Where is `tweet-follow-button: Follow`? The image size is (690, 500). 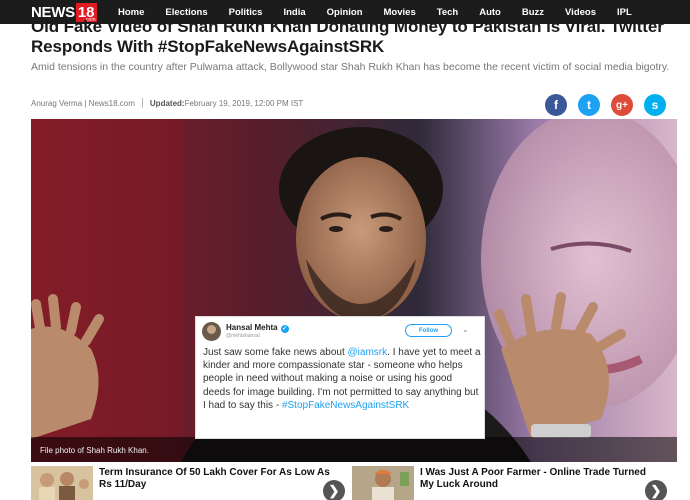
tweet-follow-button: Follow is located at coordinates (428, 330).